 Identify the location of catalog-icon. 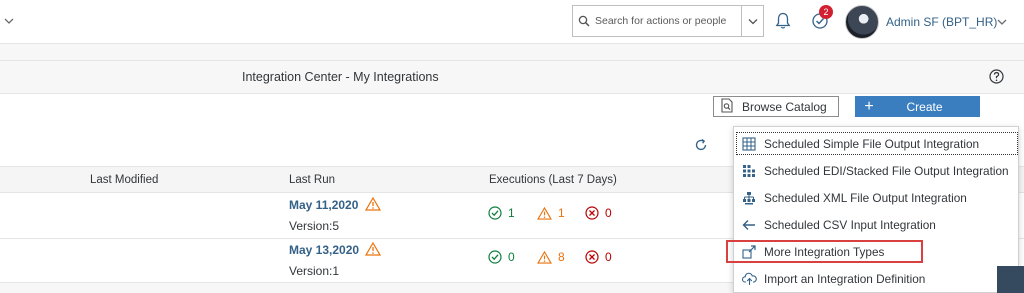
(727, 106).